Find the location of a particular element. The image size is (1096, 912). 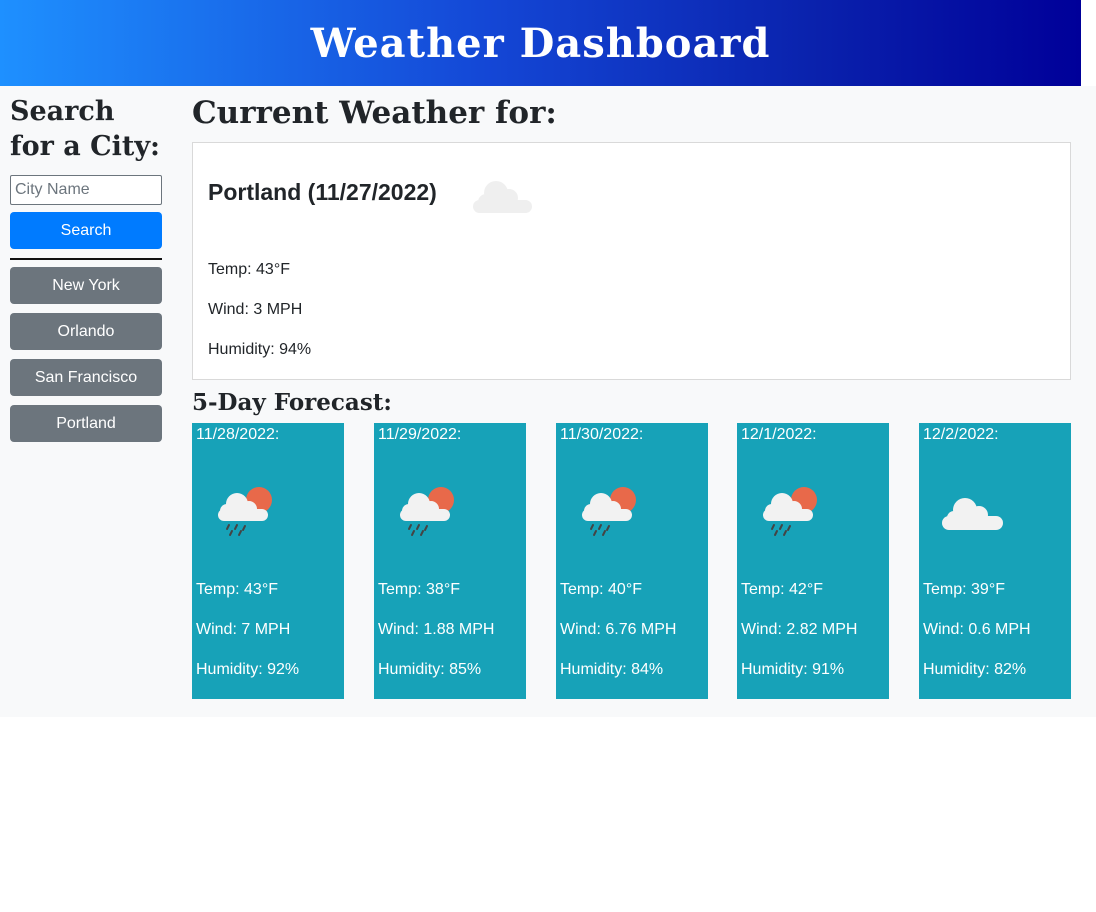

forecast-temp: Temp: 39°F is located at coordinates (964, 589).